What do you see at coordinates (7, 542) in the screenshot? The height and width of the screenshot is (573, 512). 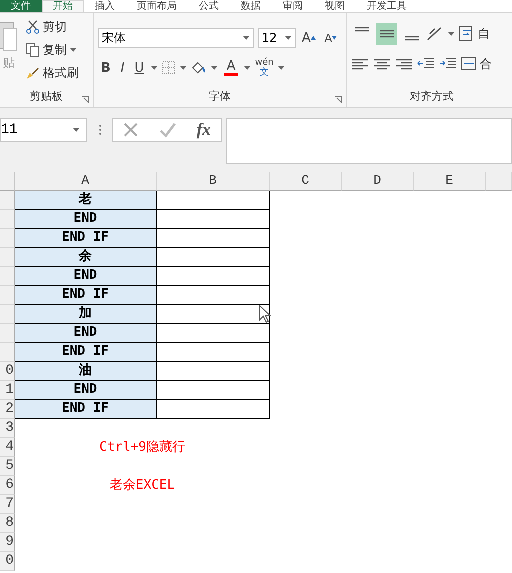 I see `row-header: 9` at bounding box center [7, 542].